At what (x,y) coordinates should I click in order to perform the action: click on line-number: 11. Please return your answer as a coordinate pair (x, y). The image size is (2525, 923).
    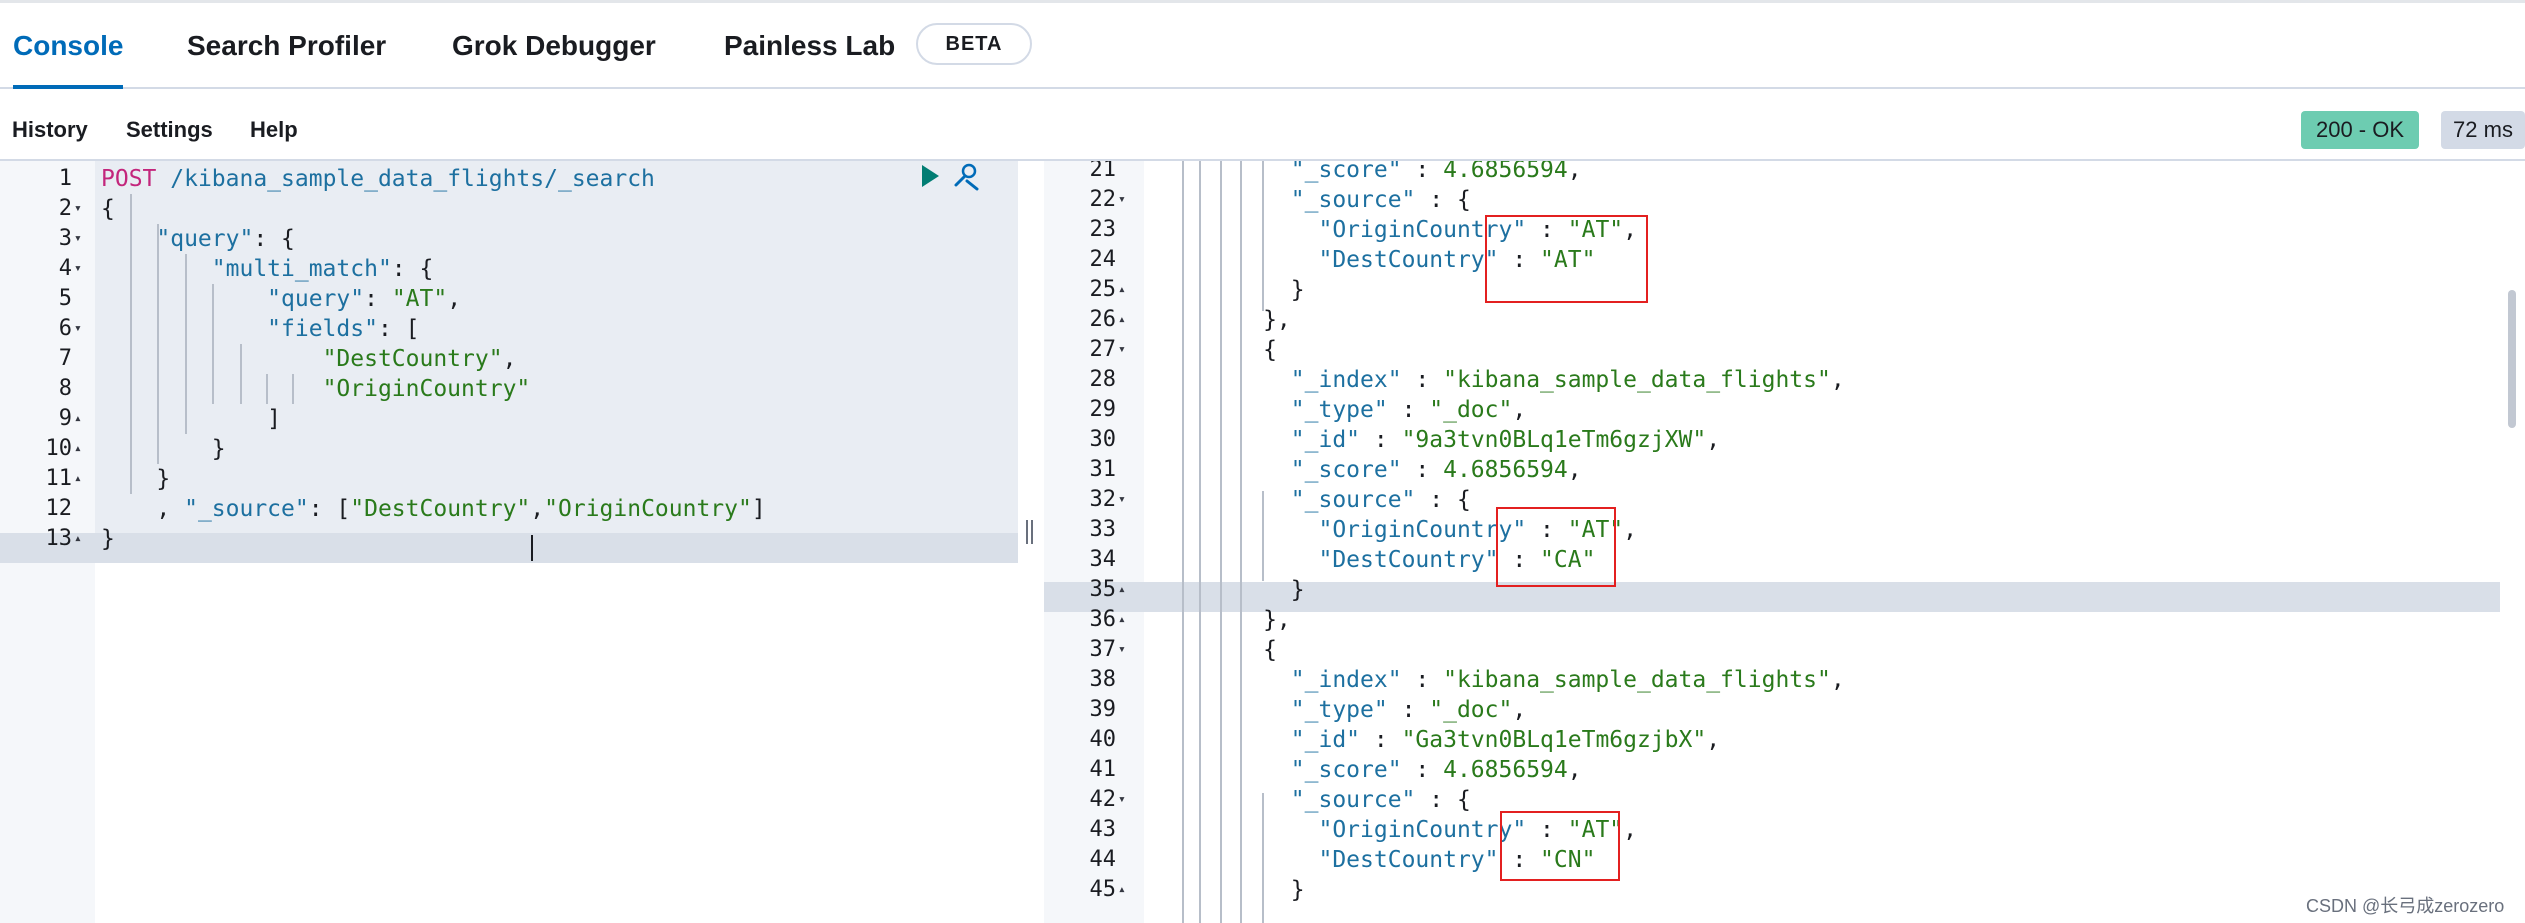
    Looking at the image, I should click on (59, 478).